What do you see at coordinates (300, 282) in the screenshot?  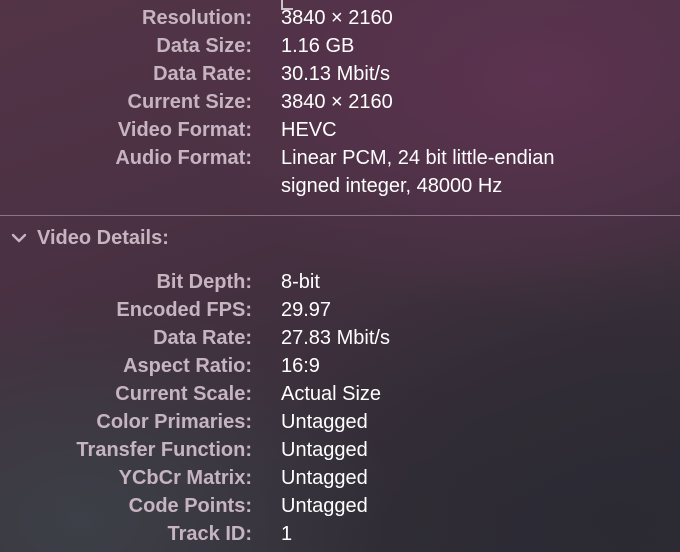 I see `info-value: 8-bit` at bounding box center [300, 282].